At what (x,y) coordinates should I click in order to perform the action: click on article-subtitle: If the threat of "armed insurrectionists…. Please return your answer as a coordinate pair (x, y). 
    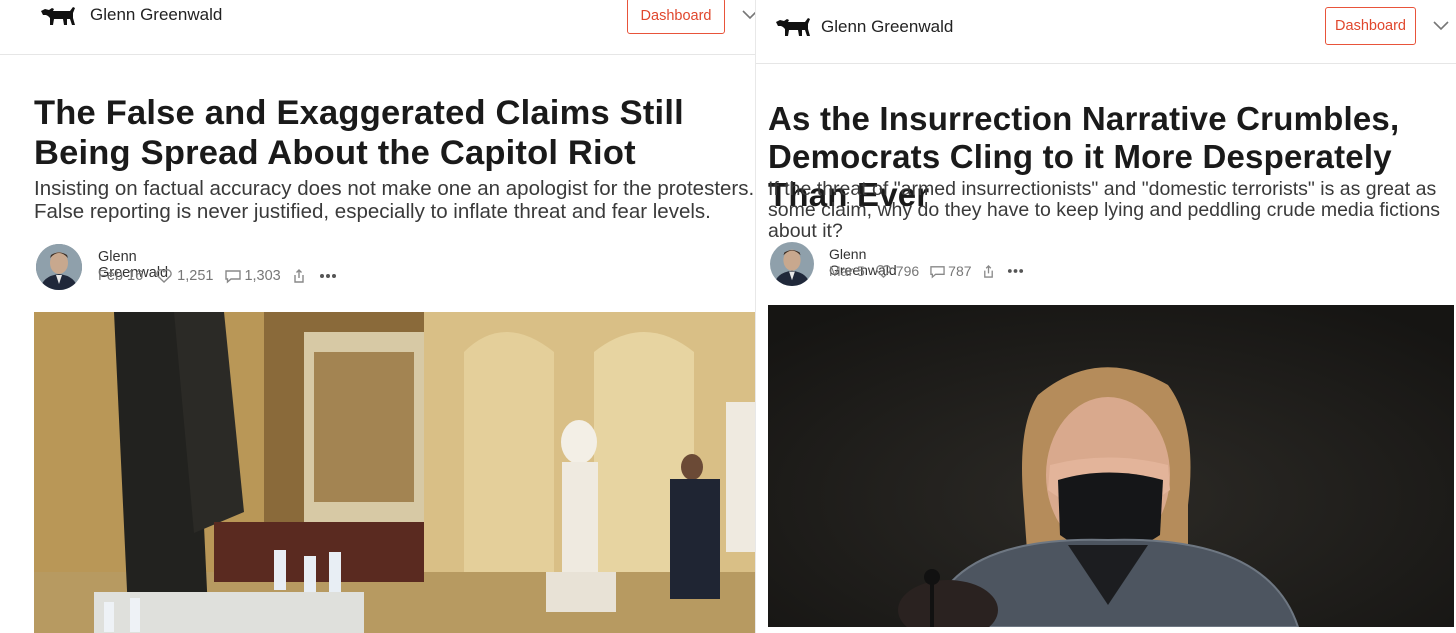
    Looking at the image, I should click on (1104, 210).